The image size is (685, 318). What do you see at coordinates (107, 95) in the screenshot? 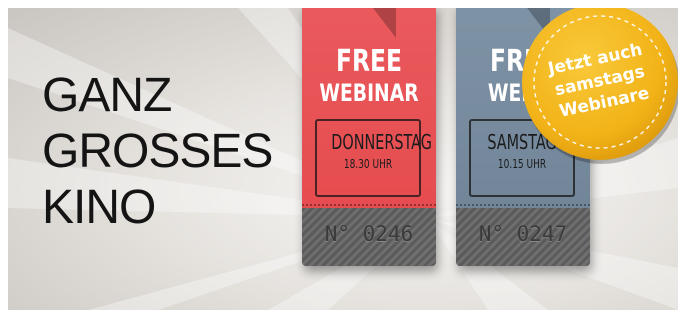
I see `headline-line: GANZ` at bounding box center [107, 95].